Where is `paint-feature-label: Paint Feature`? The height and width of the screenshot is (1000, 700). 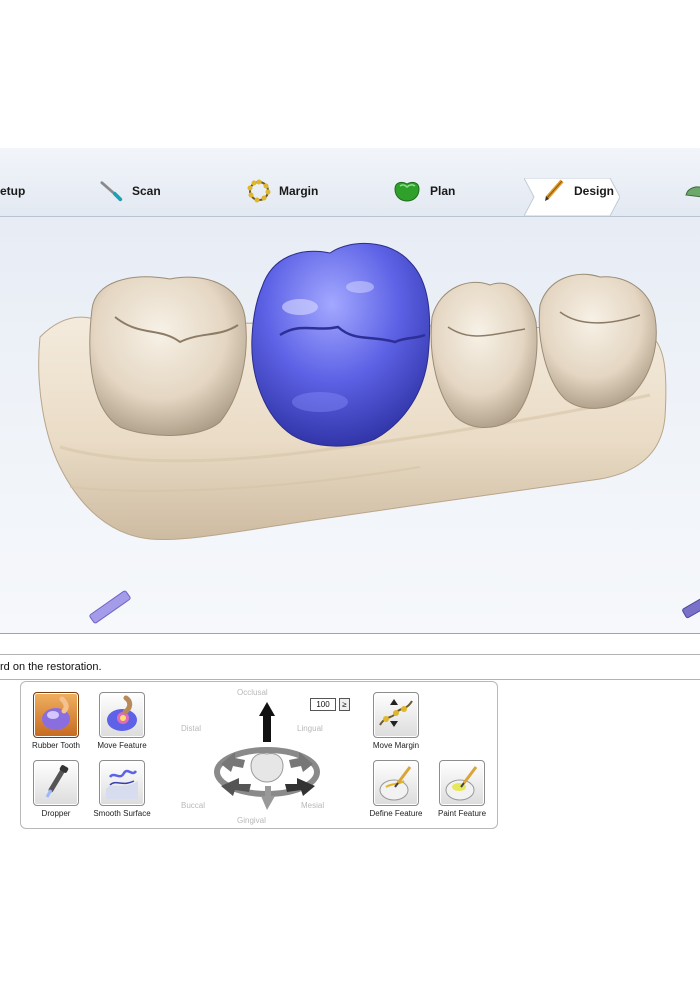 paint-feature-label: Paint Feature is located at coordinates (462, 813).